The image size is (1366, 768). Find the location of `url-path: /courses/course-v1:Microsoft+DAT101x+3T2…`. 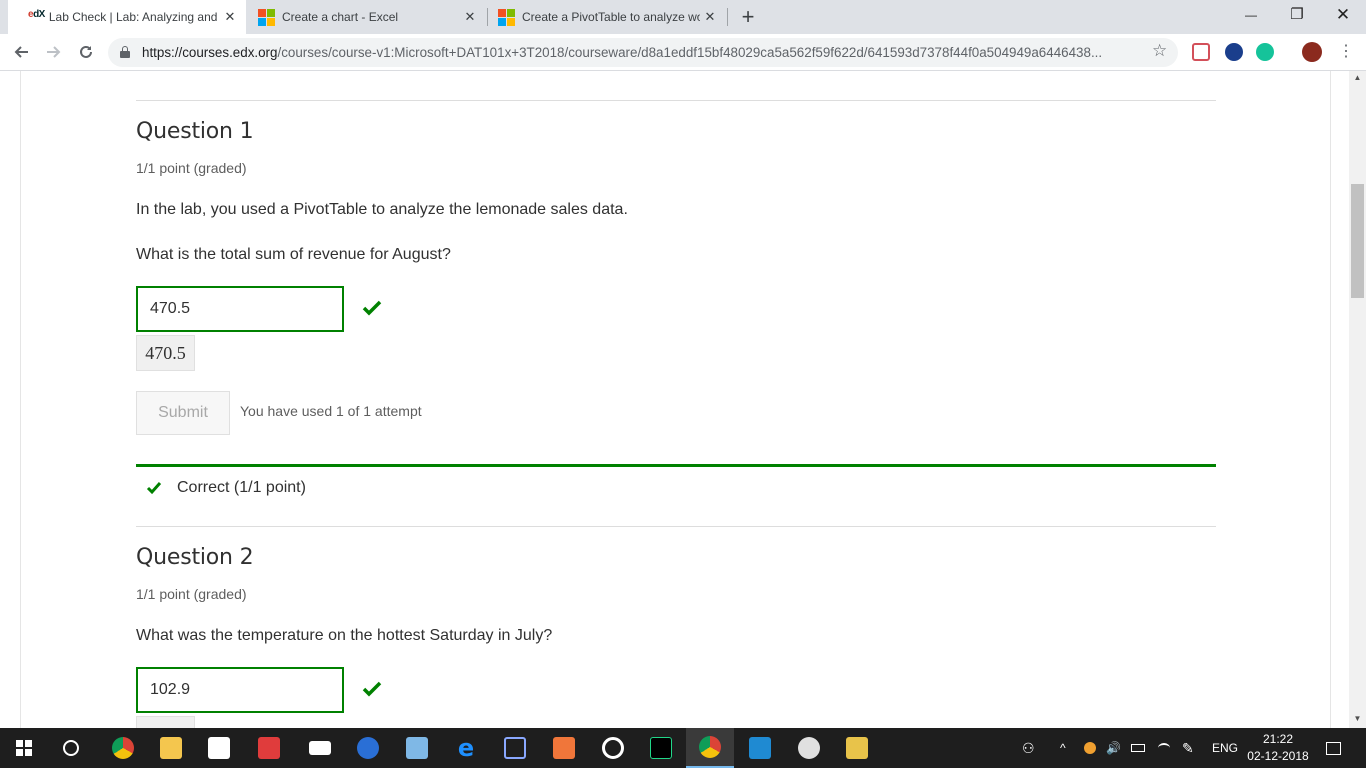

url-path: /courses/course-v1:Microsoft+DAT101x+3T2… is located at coordinates (690, 52).